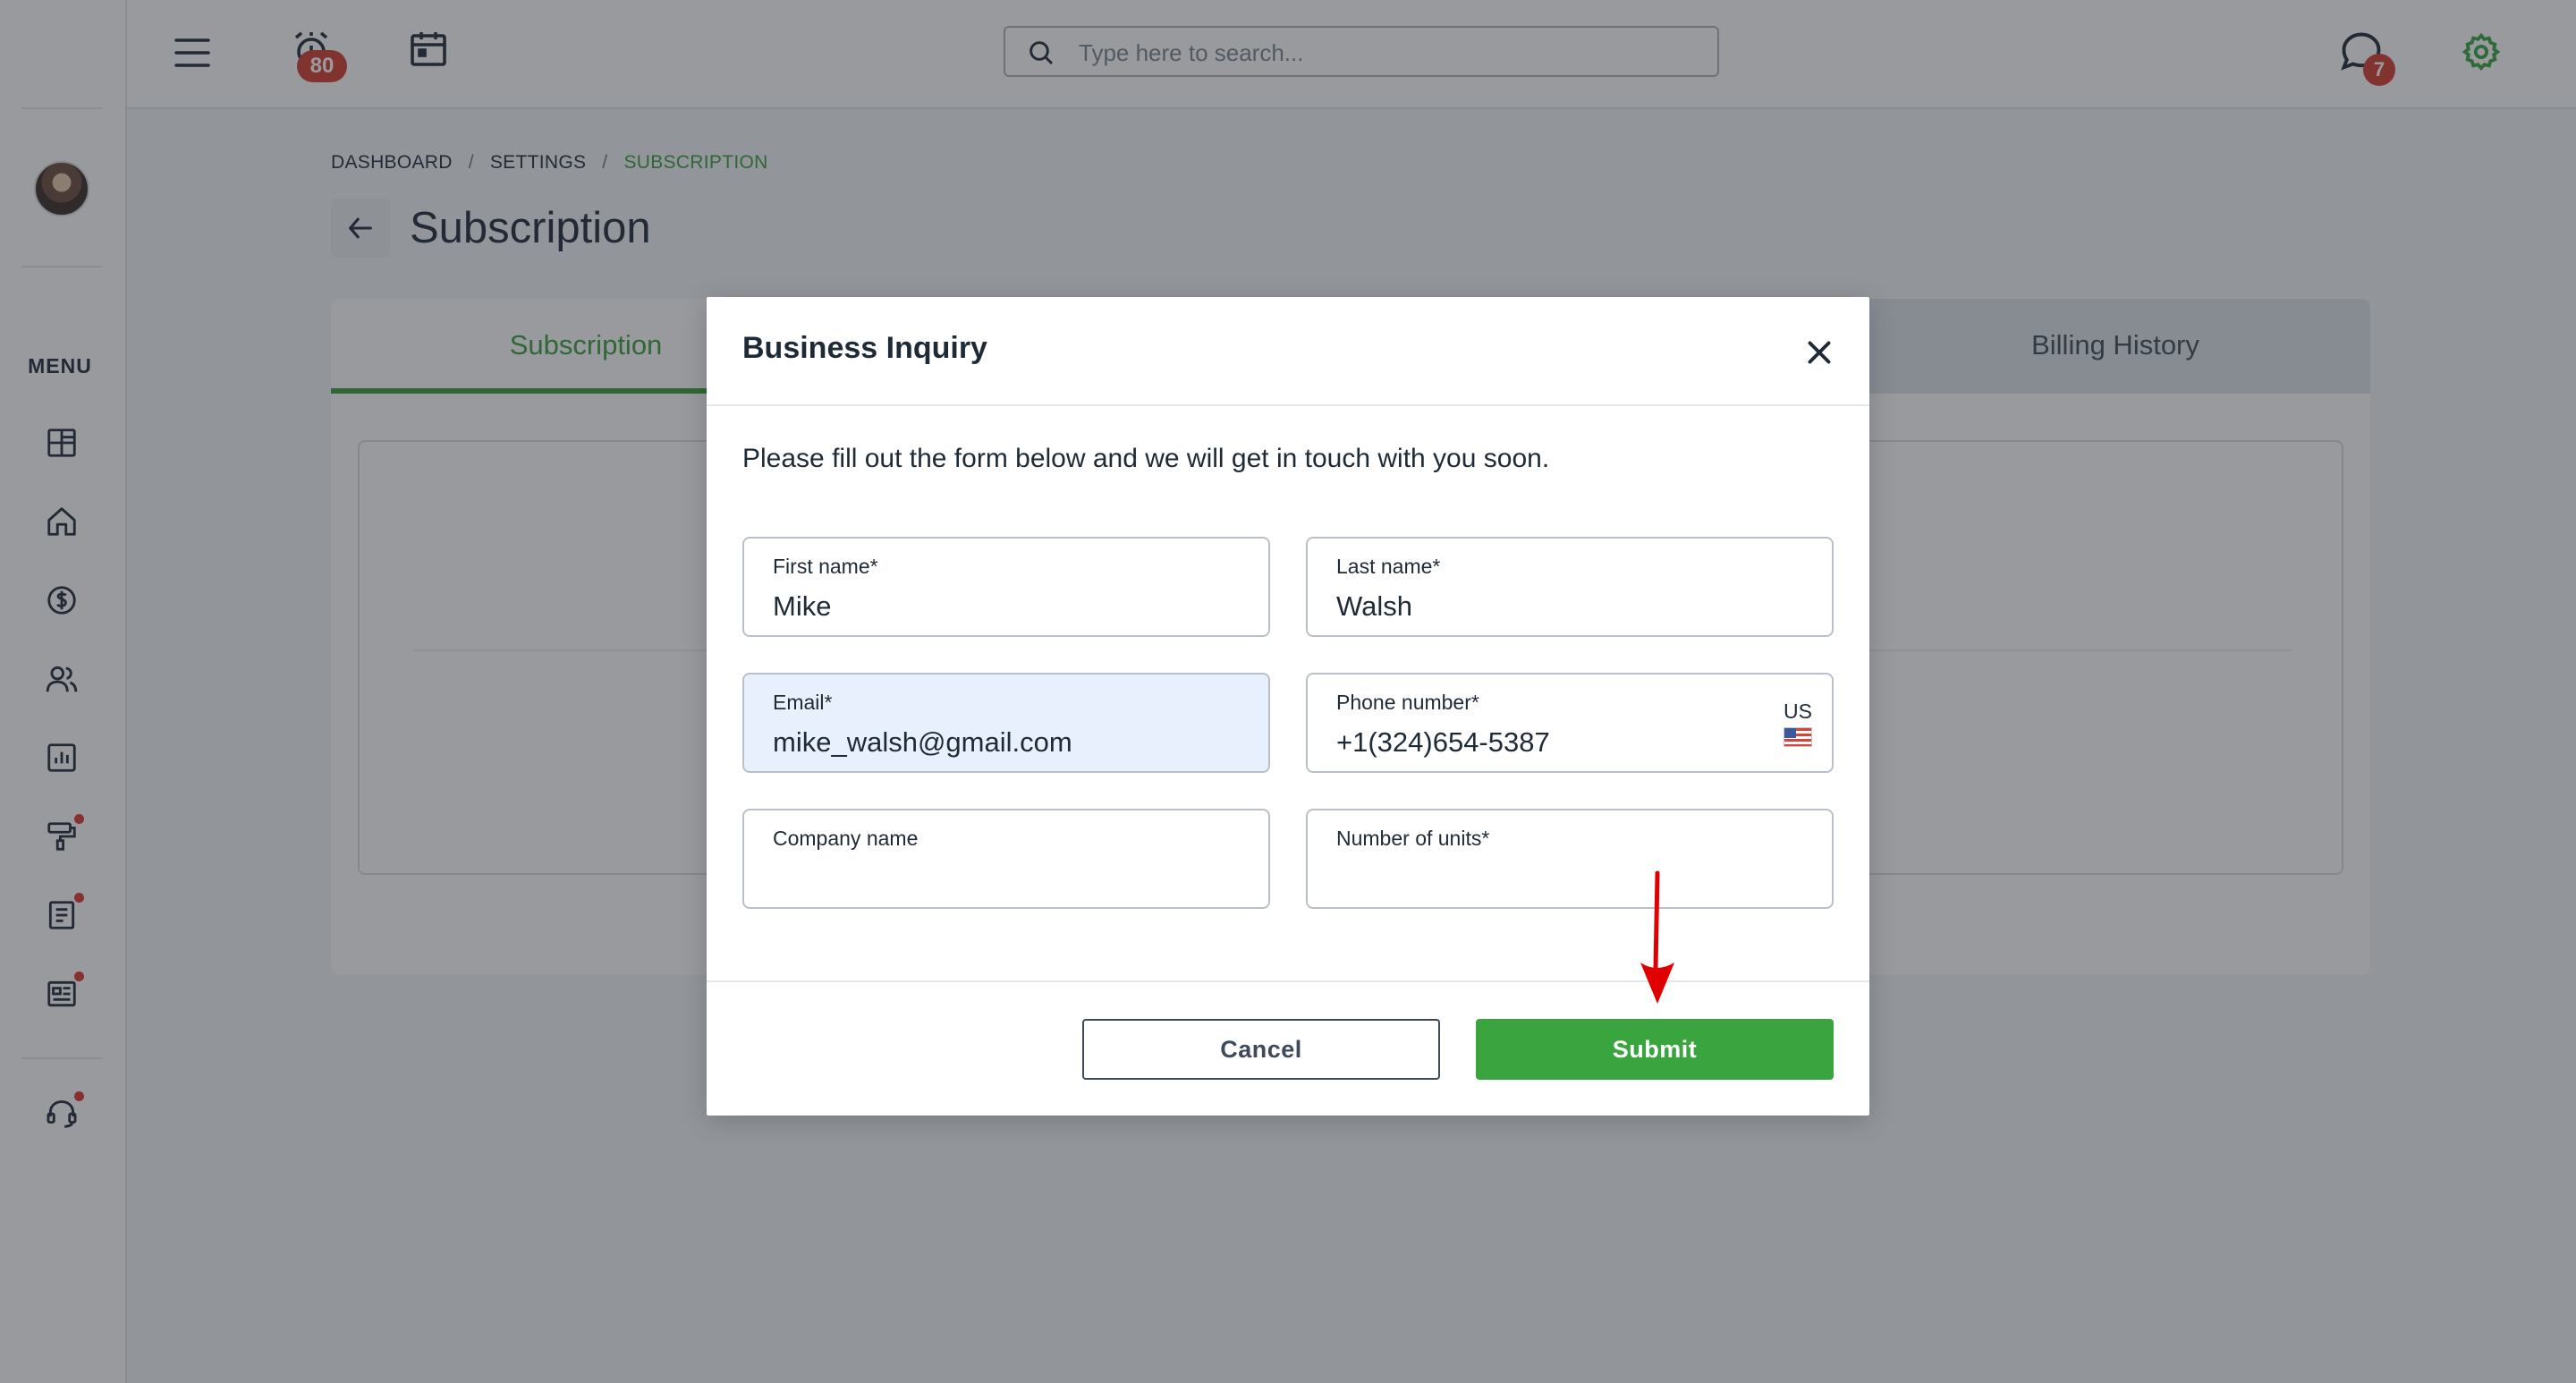 Image resolution: width=2576 pixels, height=1383 pixels. What do you see at coordinates (996, 606) in the screenshot?
I see `first-name-input` at bounding box center [996, 606].